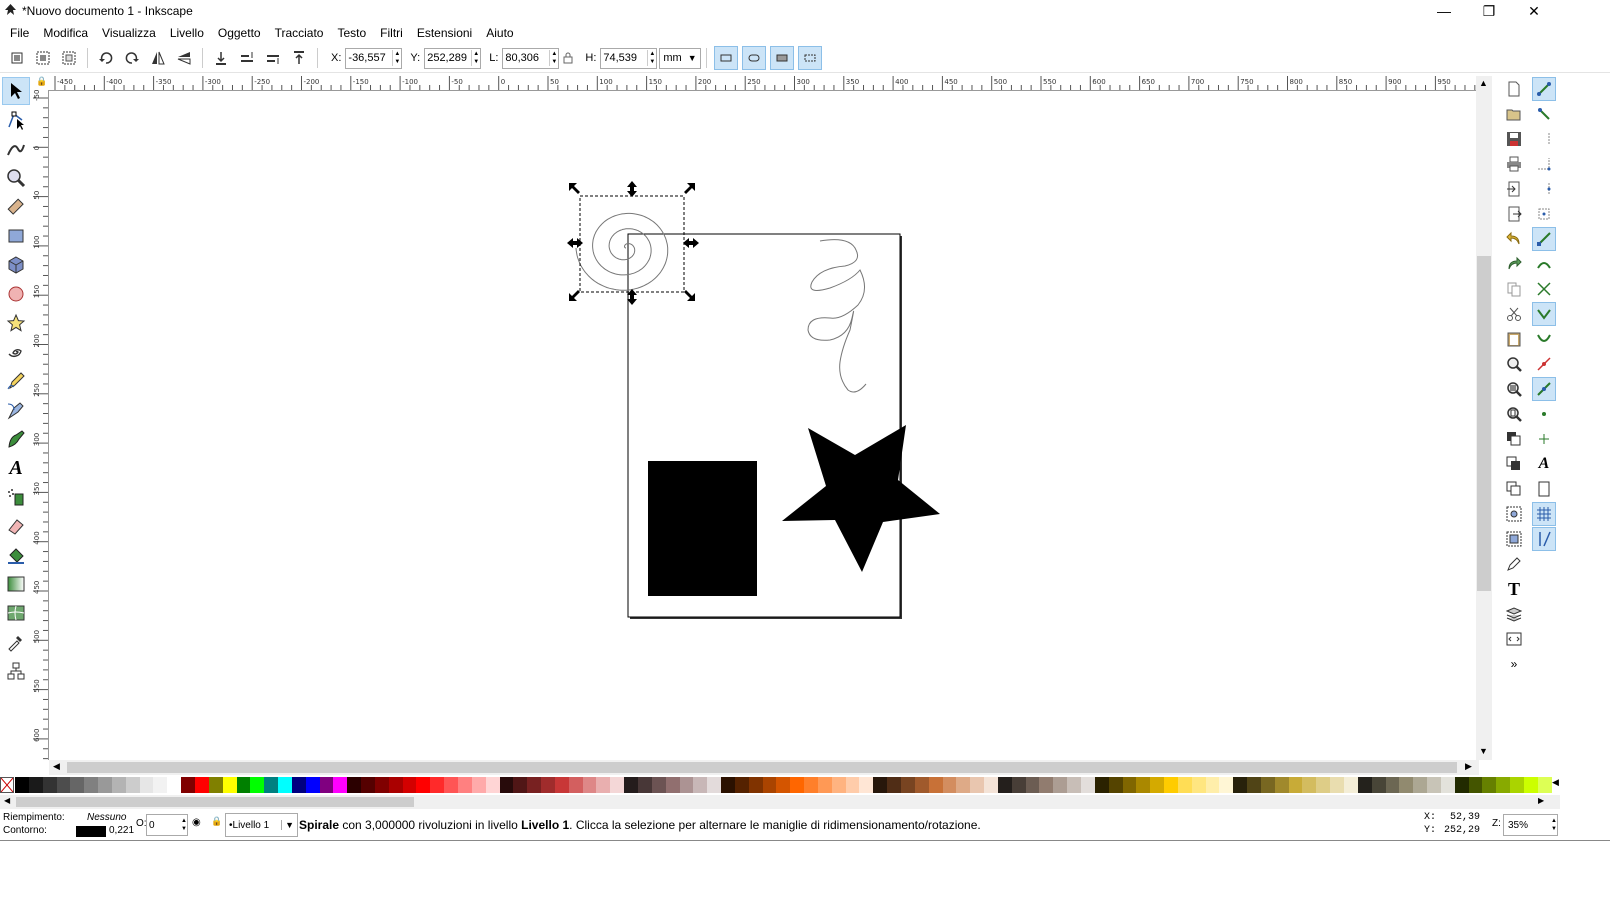 The height and width of the screenshot is (900, 1610). Describe the element at coordinates (444, 33) in the screenshot. I see `menu-estensioni: Estensioni` at that location.